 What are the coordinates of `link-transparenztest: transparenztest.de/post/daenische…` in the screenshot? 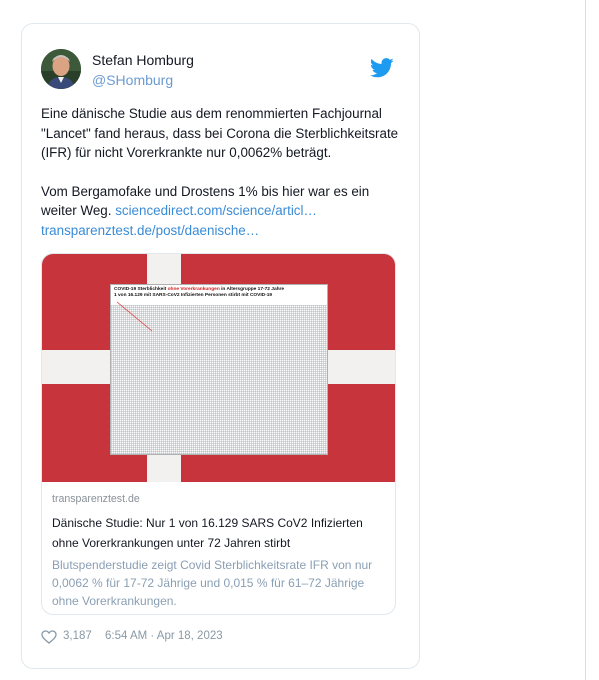 It's located at (221, 231).